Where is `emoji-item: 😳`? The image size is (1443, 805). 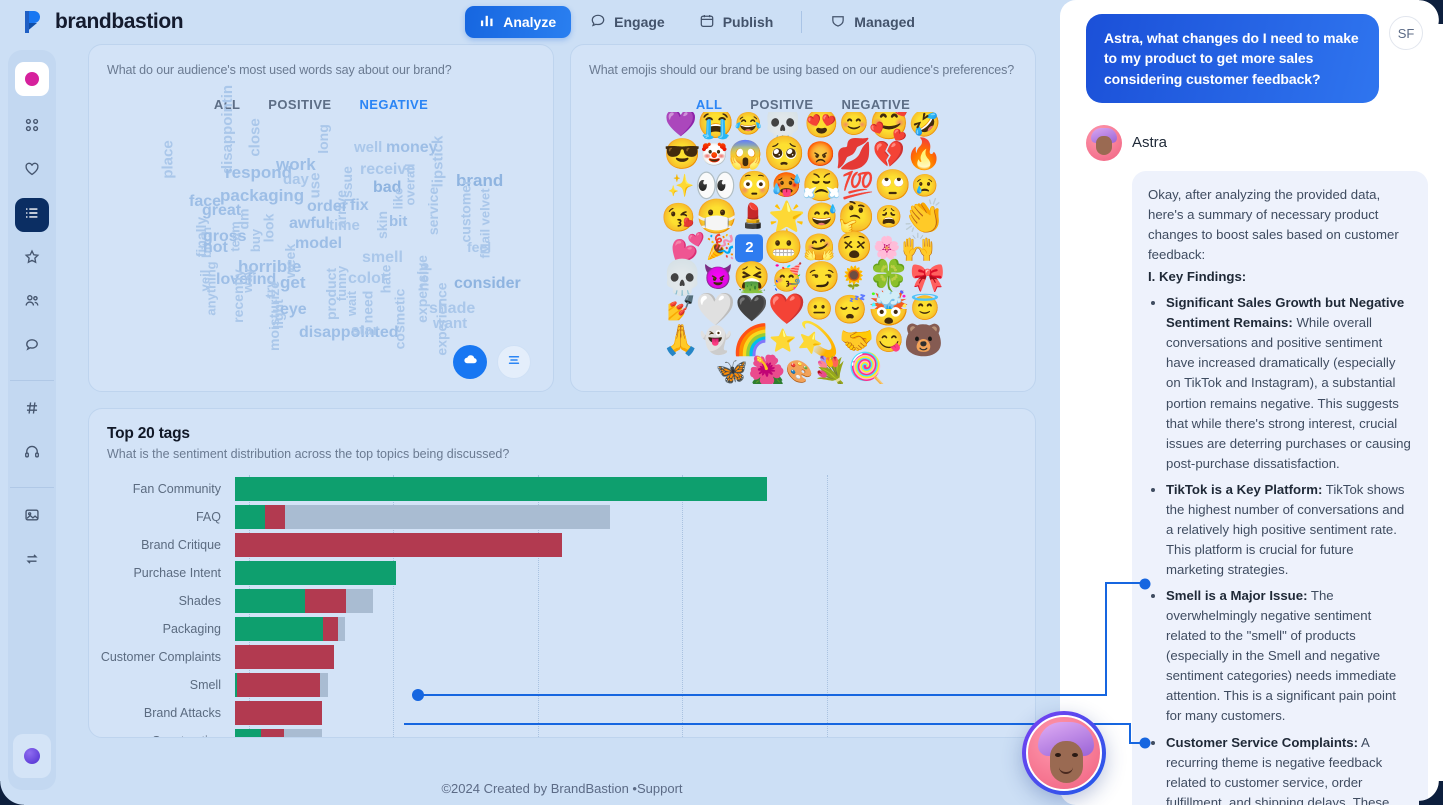
emoji-item: 😳 is located at coordinates (754, 186).